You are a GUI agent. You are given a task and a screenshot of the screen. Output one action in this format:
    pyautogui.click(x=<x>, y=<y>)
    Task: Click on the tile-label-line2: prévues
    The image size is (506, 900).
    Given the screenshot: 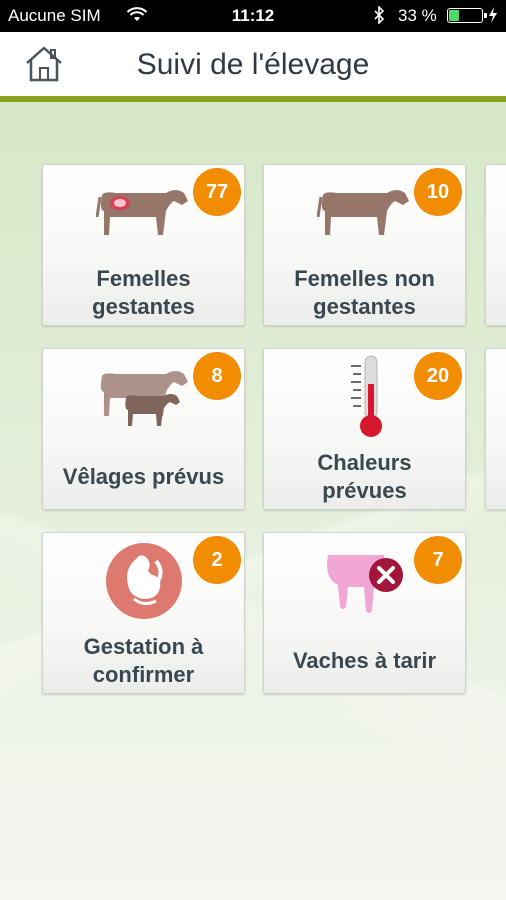 What is the action you would take?
    pyautogui.click(x=364, y=490)
    